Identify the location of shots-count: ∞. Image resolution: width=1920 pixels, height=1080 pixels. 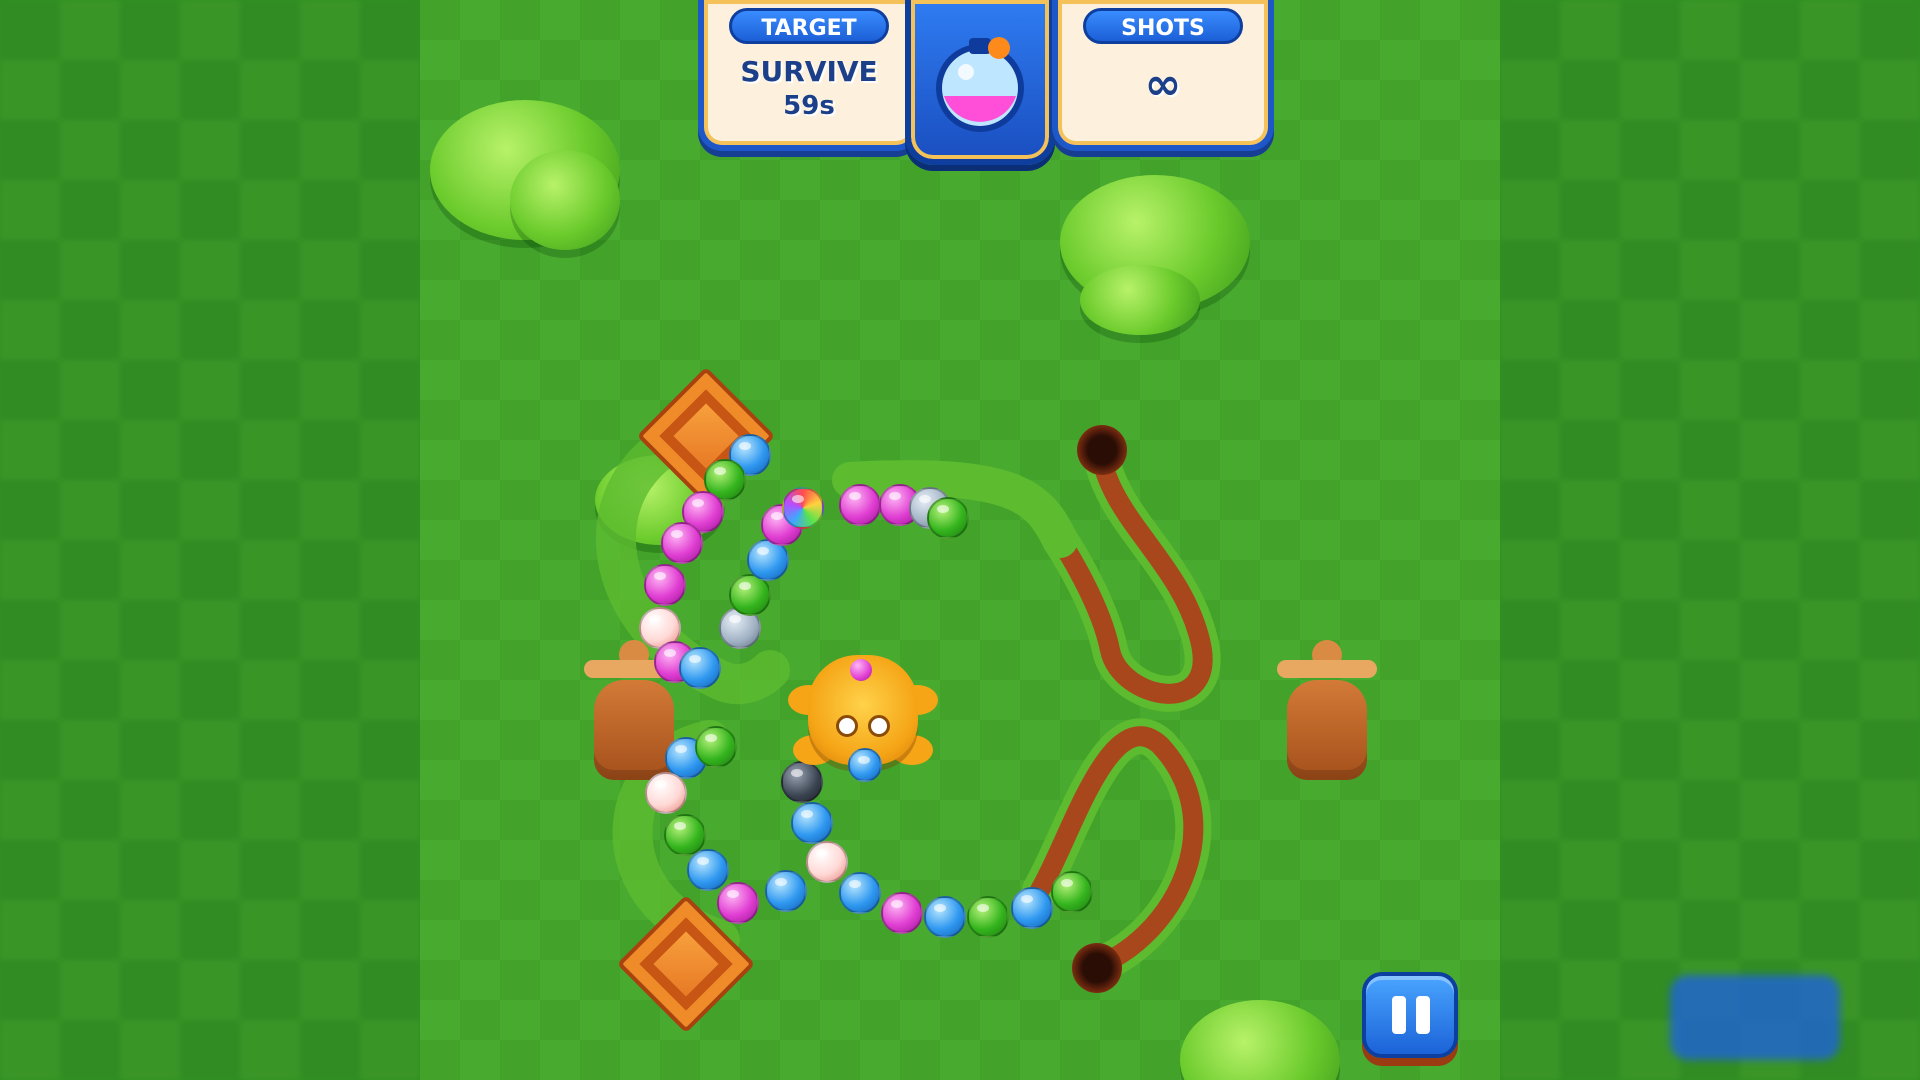
(1163, 84).